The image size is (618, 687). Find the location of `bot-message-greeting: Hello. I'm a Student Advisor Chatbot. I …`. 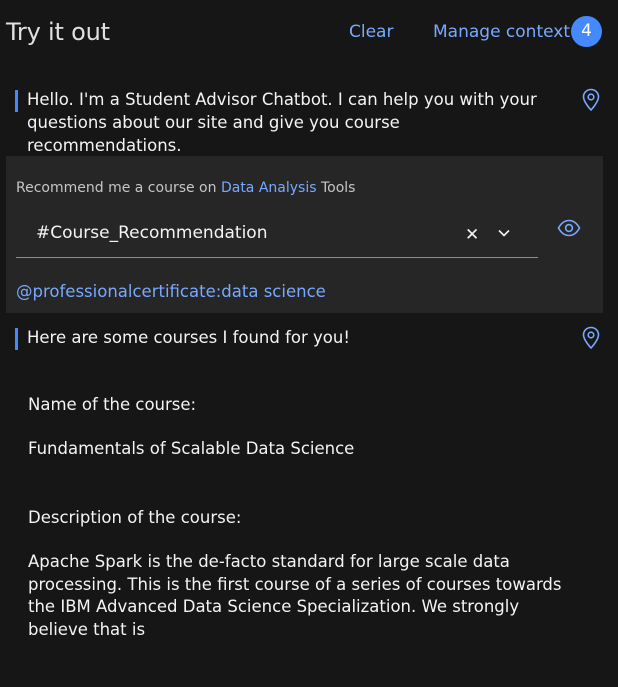

bot-message-greeting: Hello. I'm a Student Advisor Chatbot. I … is located at coordinates (285, 122).